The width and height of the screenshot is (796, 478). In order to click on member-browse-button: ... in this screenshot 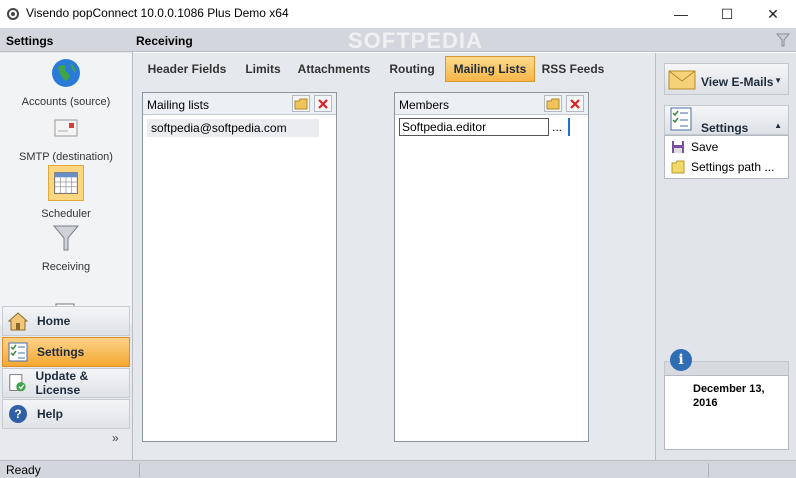, I will do `click(557, 127)`.